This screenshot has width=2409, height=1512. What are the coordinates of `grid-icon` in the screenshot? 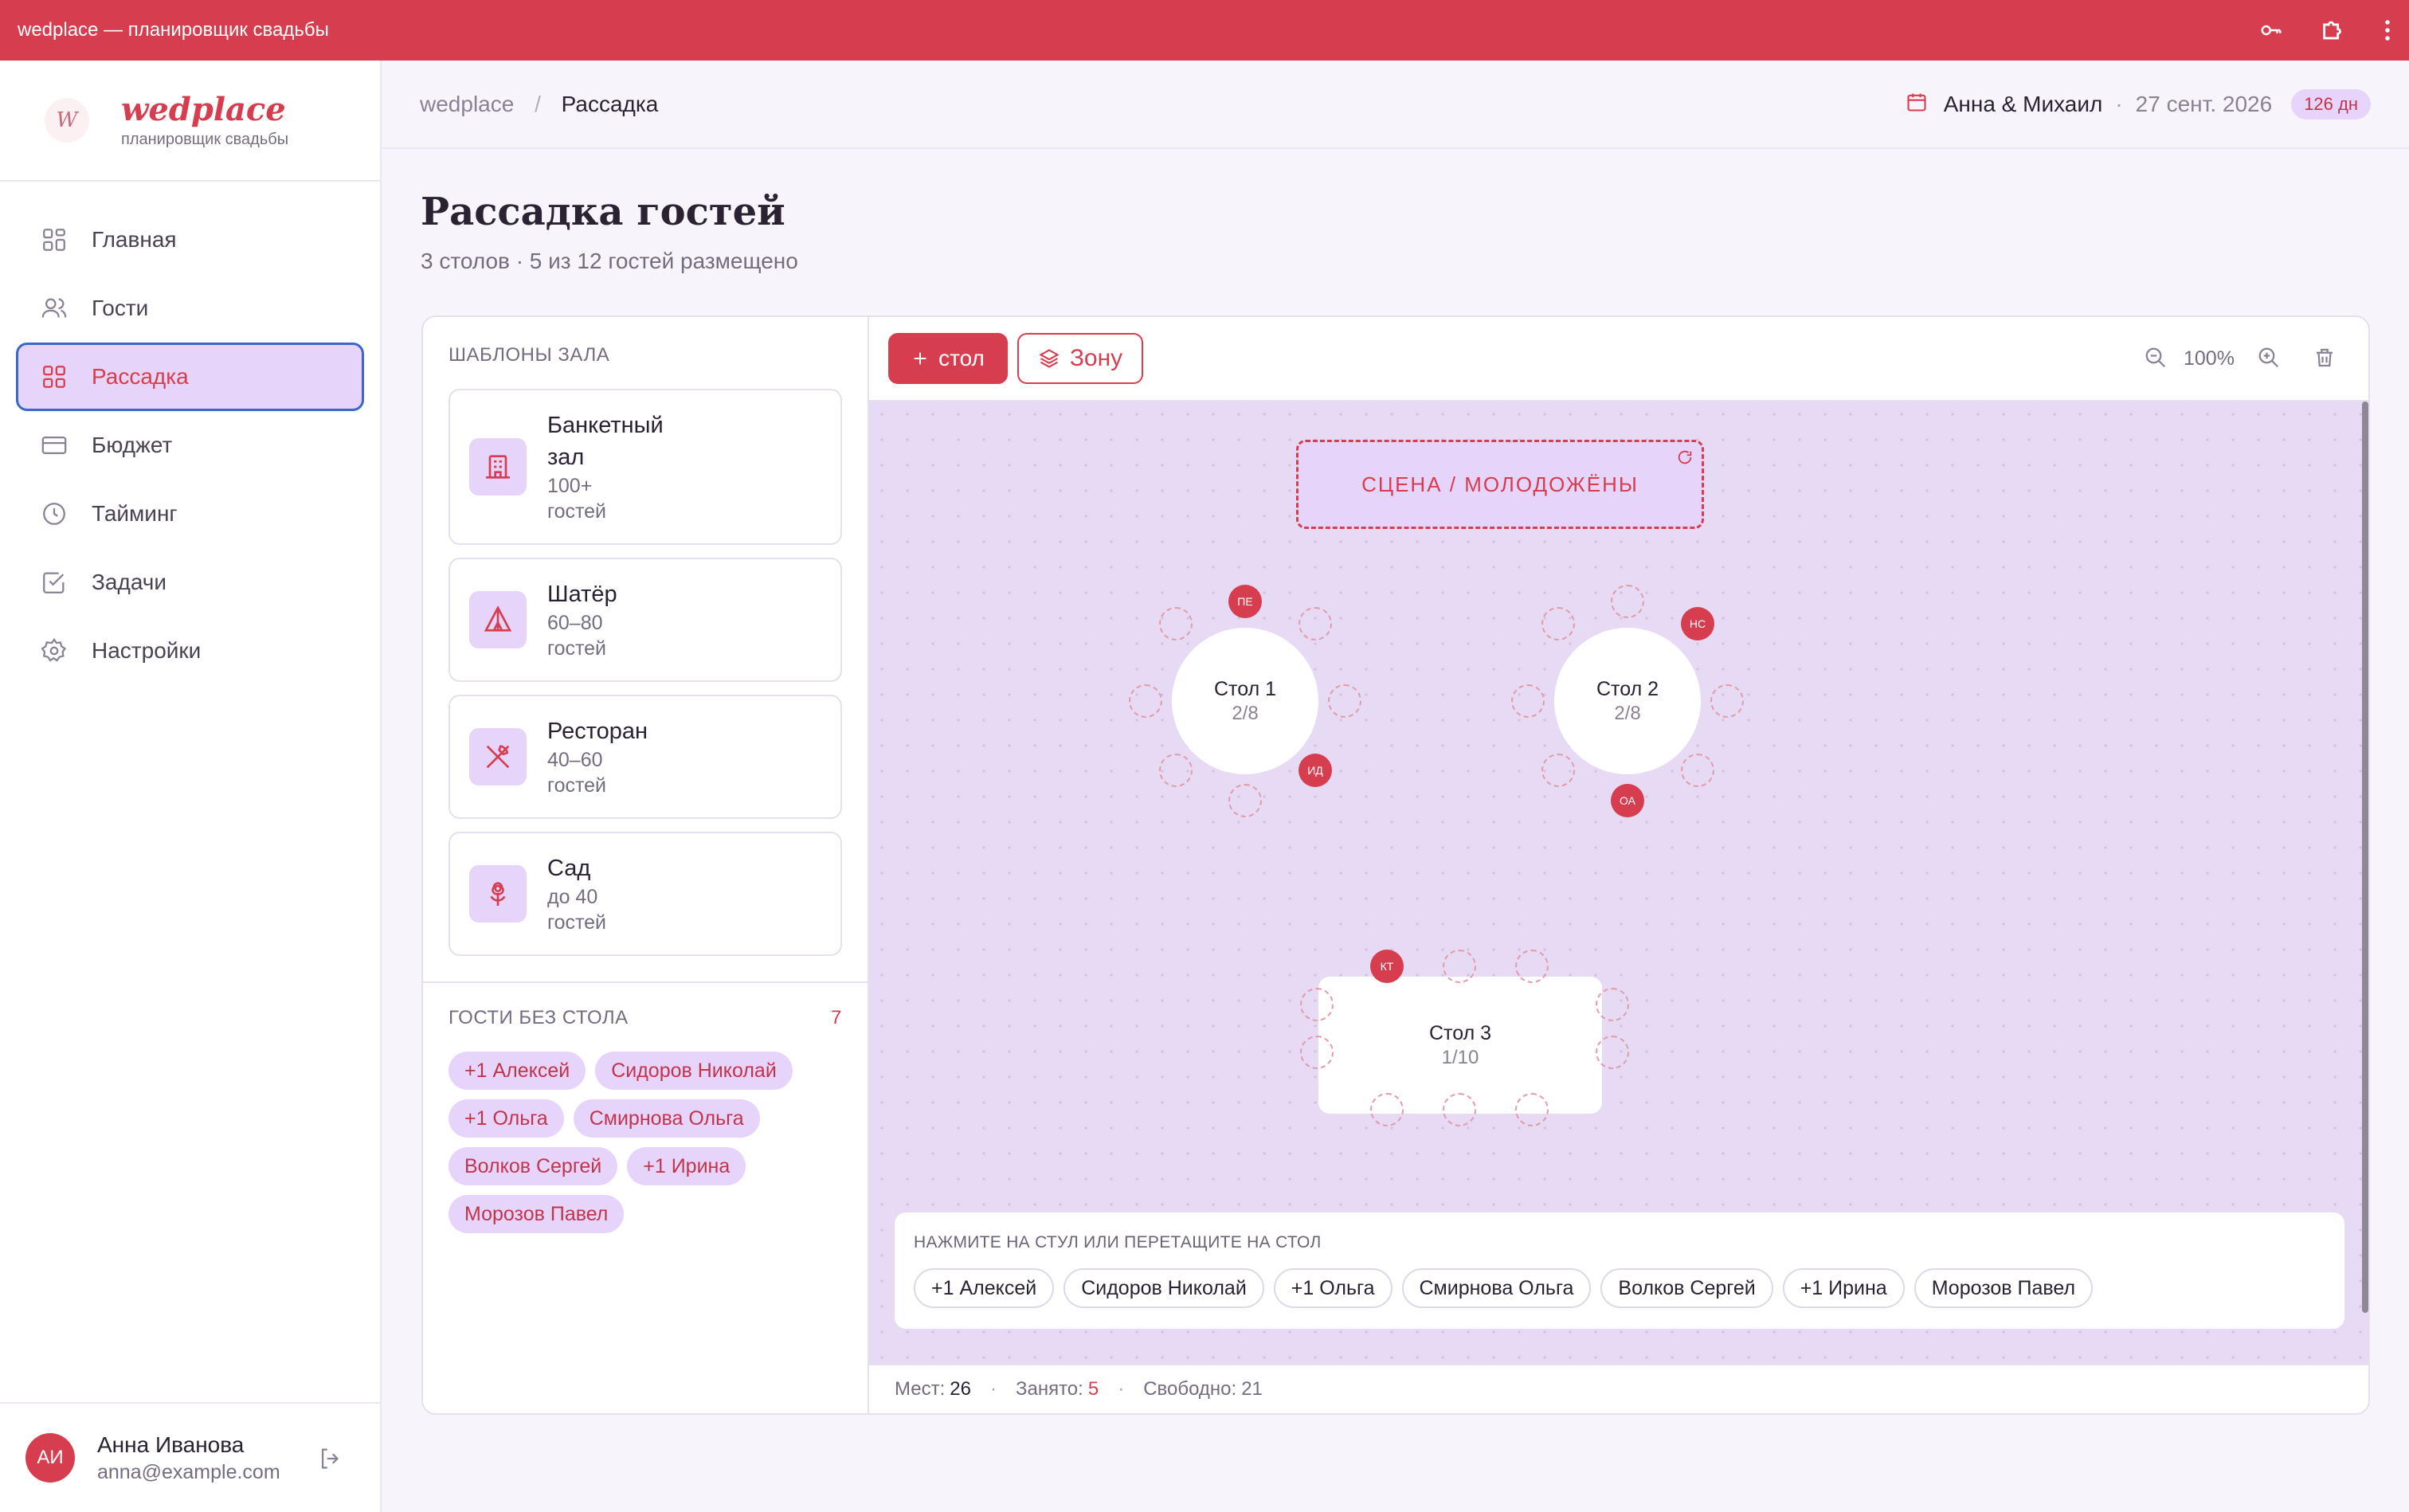 It's located at (54, 240).